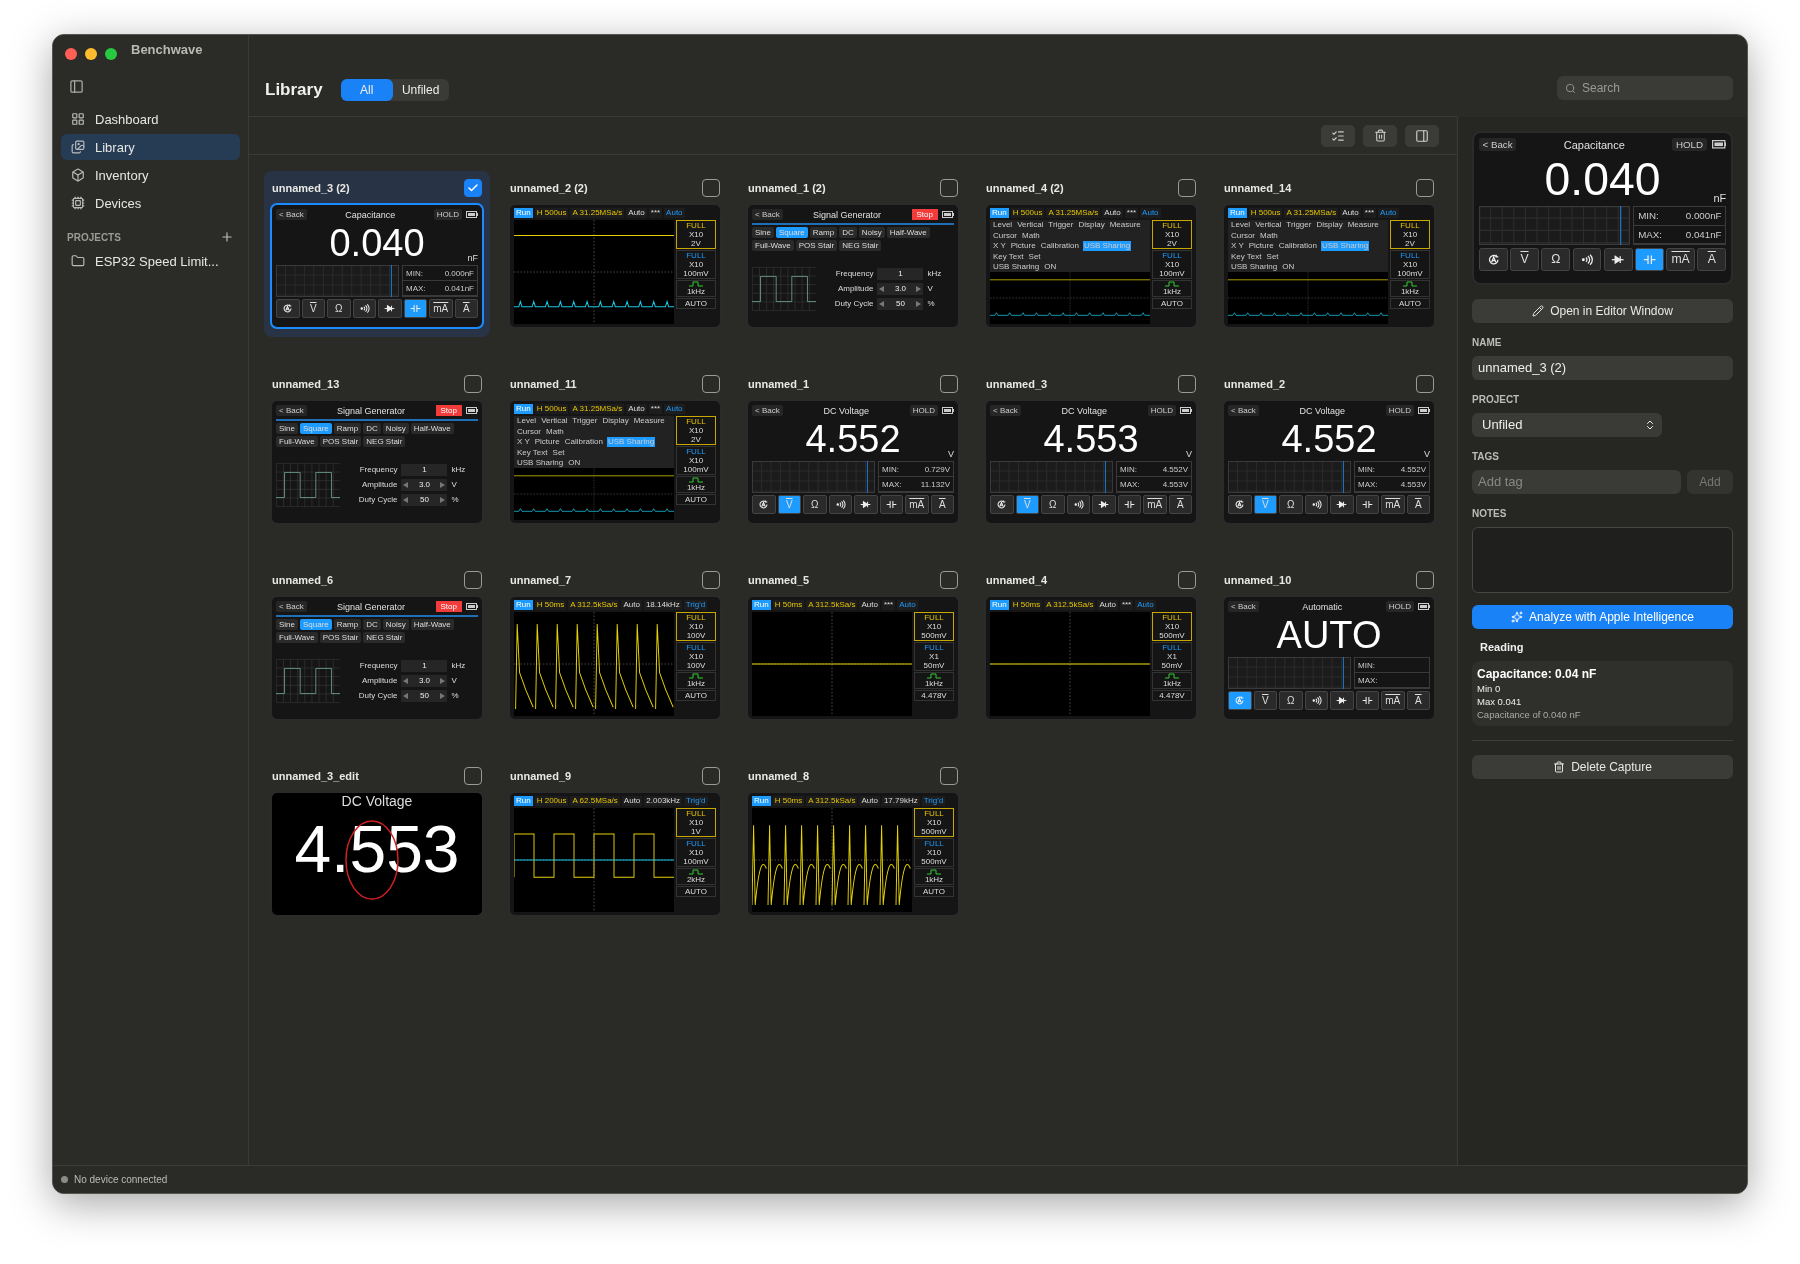 The image size is (1800, 1264). What do you see at coordinates (441, 308) in the screenshot?
I see `mode-button: mA` at bounding box center [441, 308].